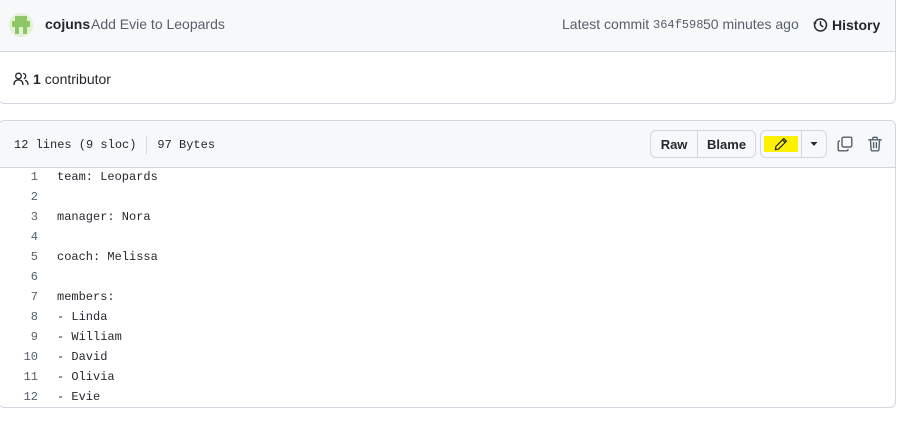 The image size is (904, 422). I want to click on pencil-icon, so click(780, 144).